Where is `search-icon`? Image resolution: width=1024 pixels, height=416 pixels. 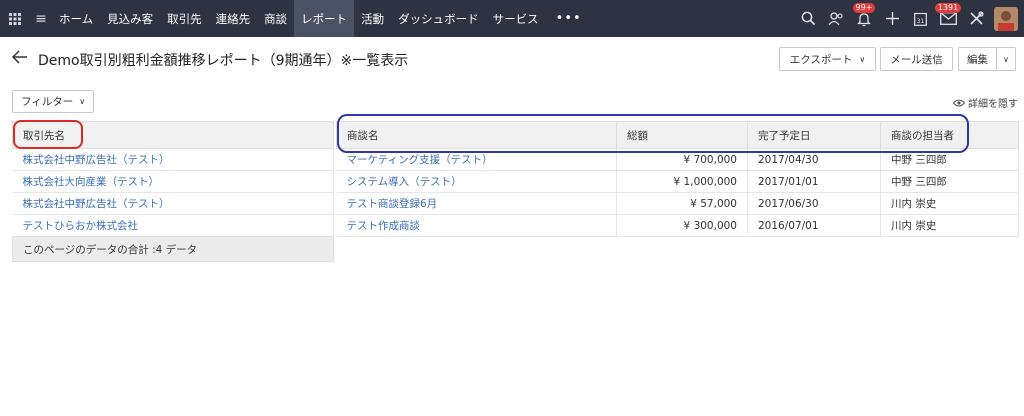
search-icon is located at coordinates (808, 18).